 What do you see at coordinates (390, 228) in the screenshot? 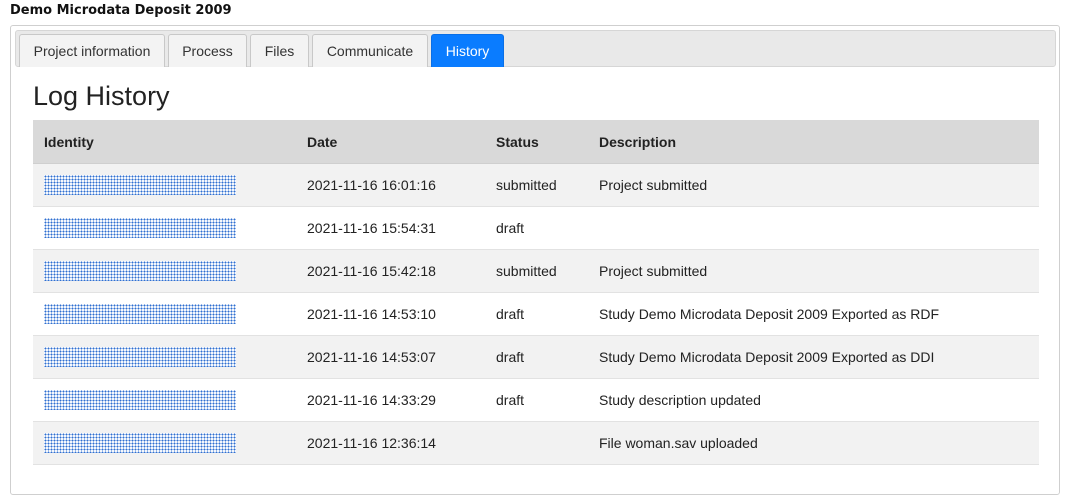
I see `date-cell: 2021-11-16 15:54:31` at bounding box center [390, 228].